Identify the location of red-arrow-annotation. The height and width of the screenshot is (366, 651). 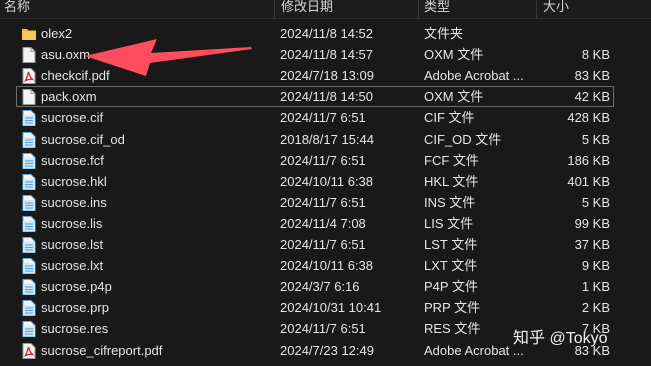
(168, 57).